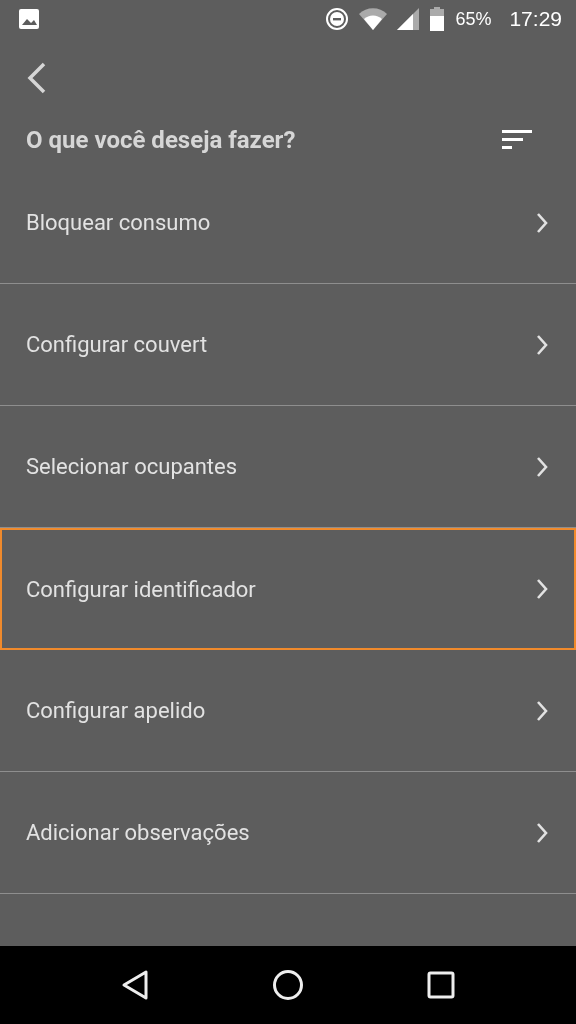  What do you see at coordinates (288, 345) in the screenshot?
I see `menu-item: Configurar couvert` at bounding box center [288, 345].